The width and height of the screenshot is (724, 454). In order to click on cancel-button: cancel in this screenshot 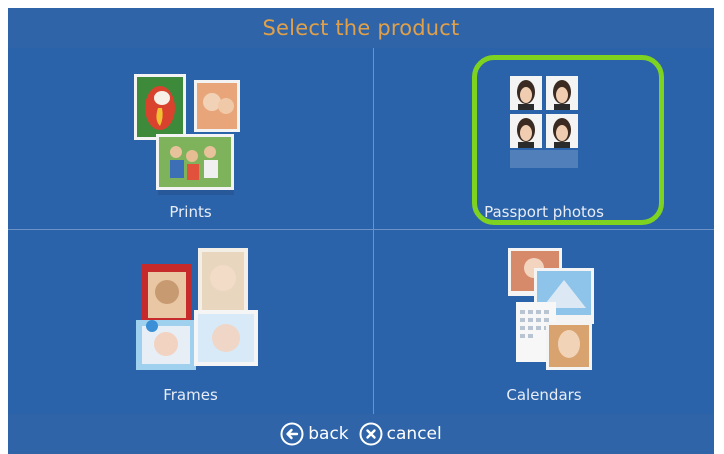, I will do `click(400, 434)`.